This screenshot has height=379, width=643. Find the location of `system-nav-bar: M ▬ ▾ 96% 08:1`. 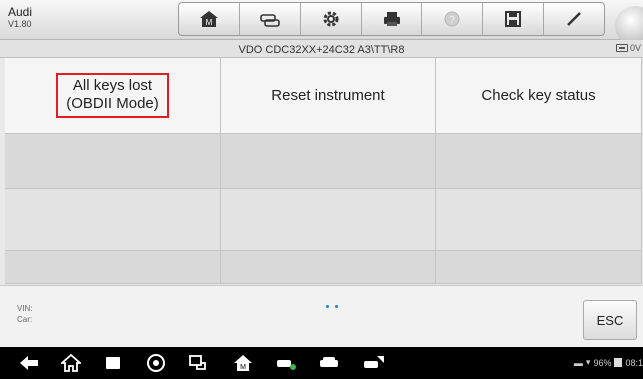

system-nav-bar: M ▬ ▾ 96% 08:1 is located at coordinates (321, 363).